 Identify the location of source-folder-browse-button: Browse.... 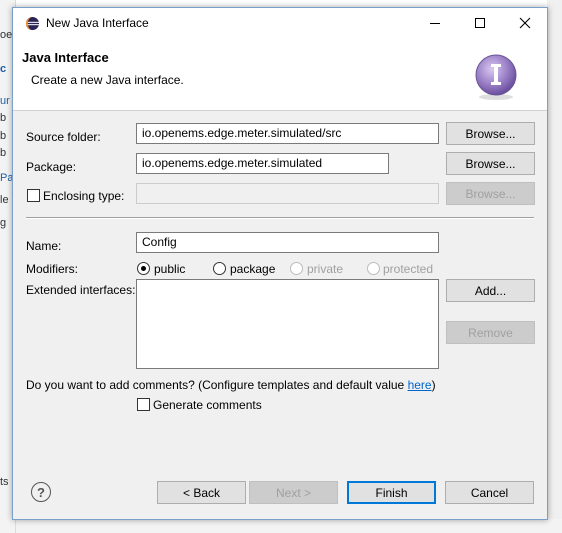
(490, 133).